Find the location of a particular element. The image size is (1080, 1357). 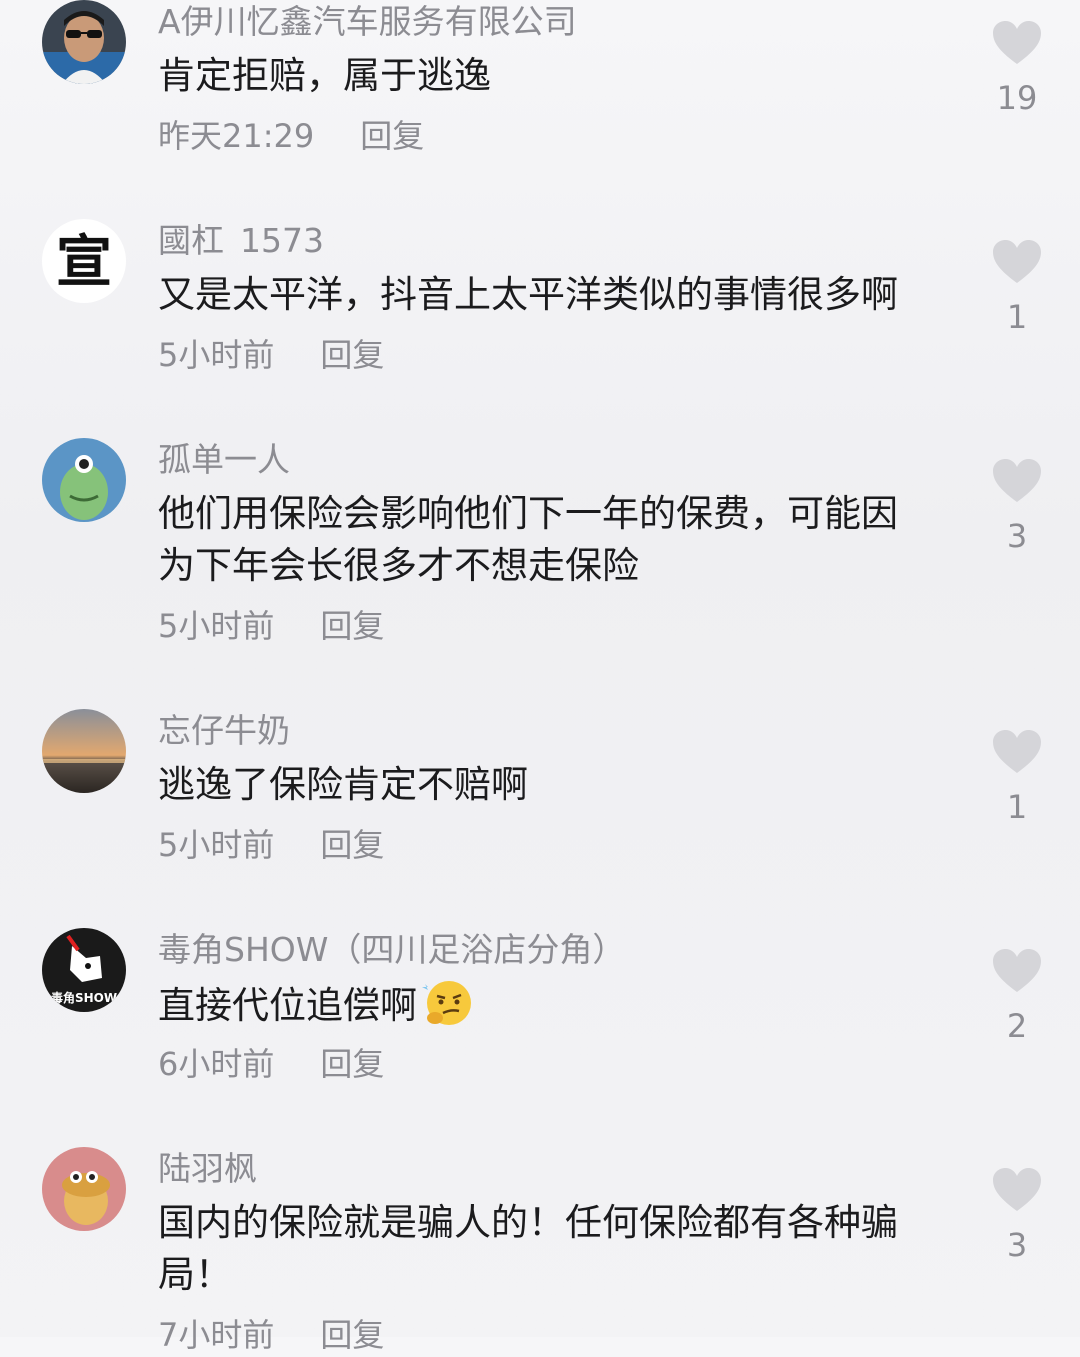

username: 毒角SHOW（四川足浴店分角） is located at coordinates (391, 950).